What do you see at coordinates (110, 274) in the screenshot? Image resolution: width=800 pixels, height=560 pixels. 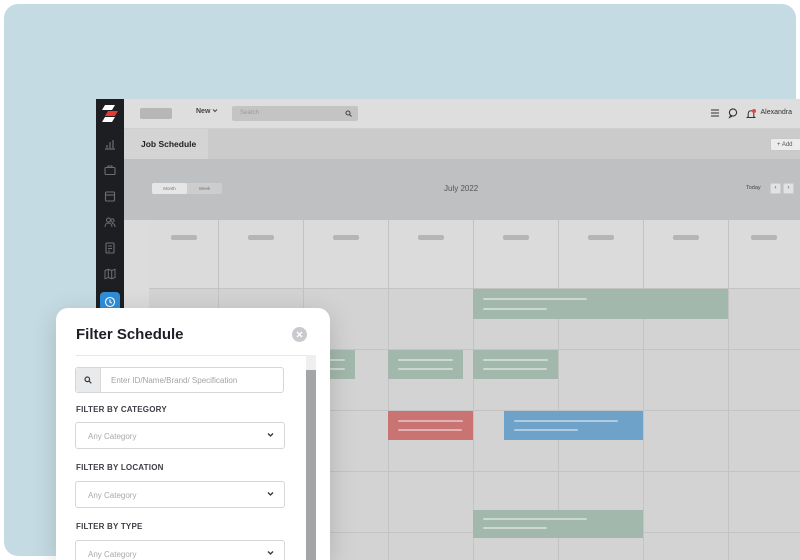 I see `map-icon` at bounding box center [110, 274].